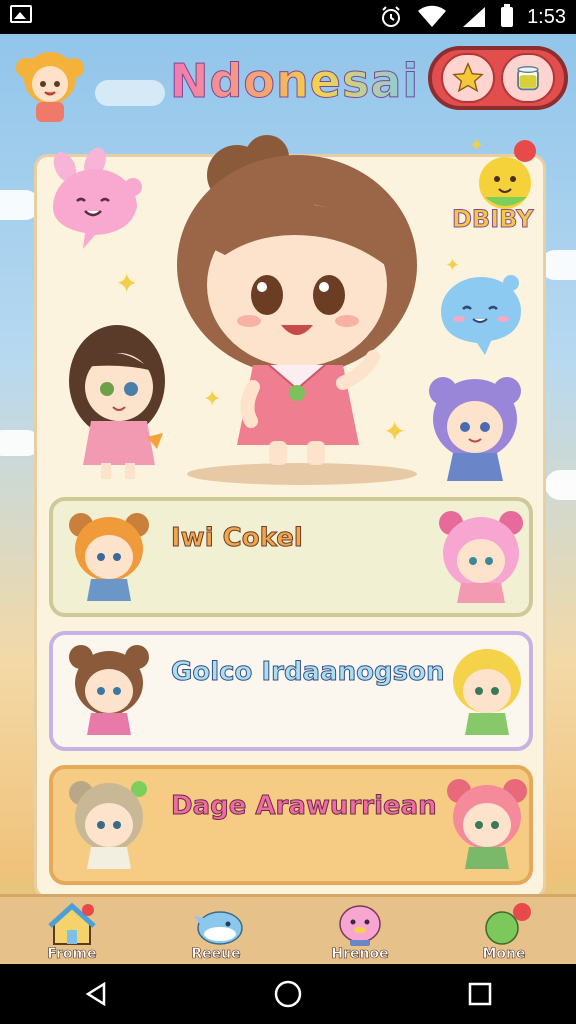 The height and width of the screenshot is (1024, 576). Describe the element at coordinates (507, 15) in the screenshot. I see `battery-icon` at that location.